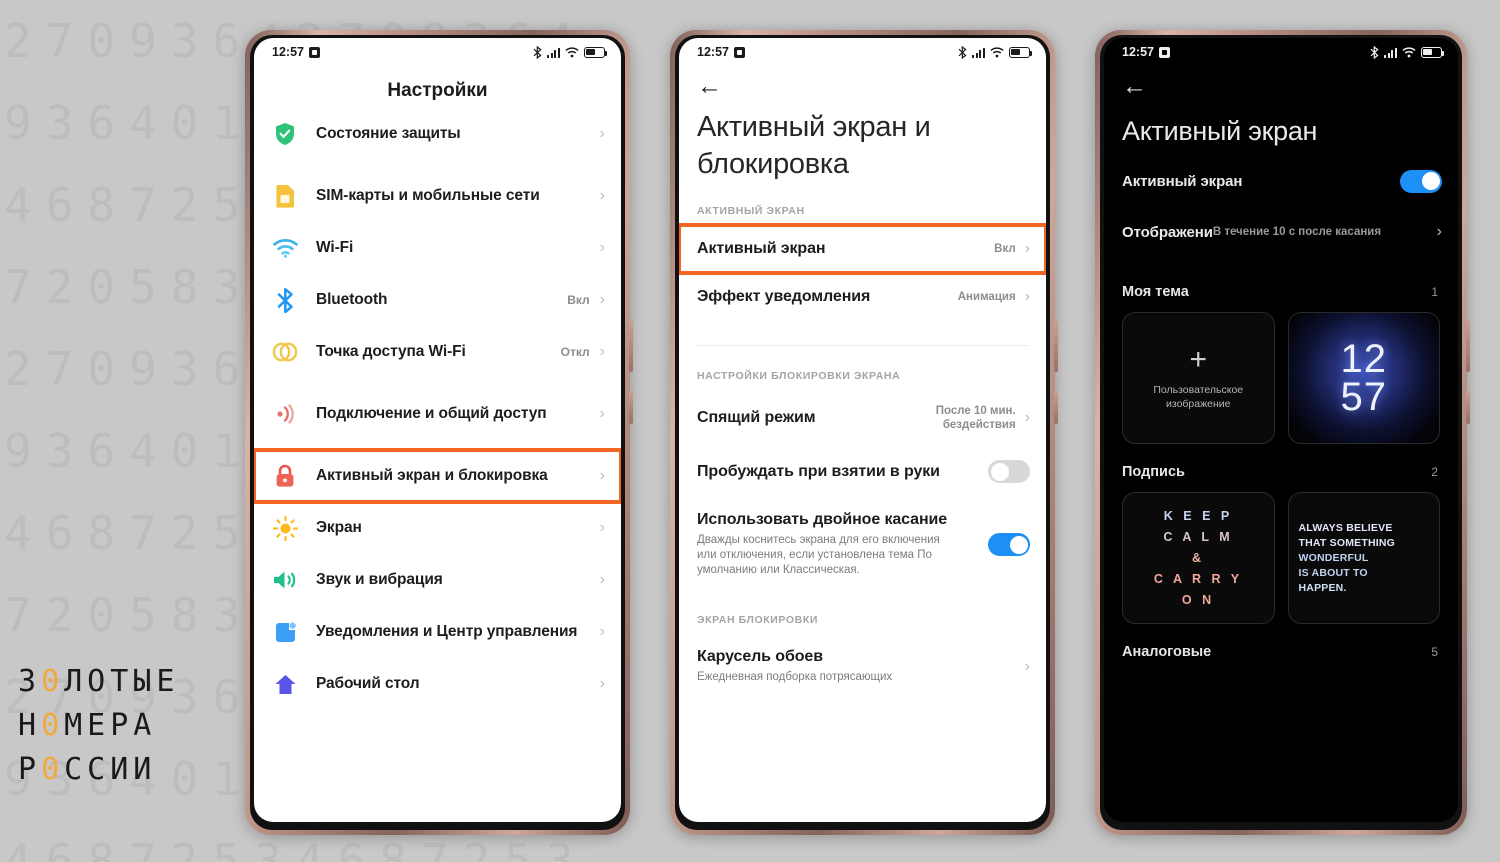 The height and width of the screenshot is (862, 1500). What do you see at coordinates (578, 300) in the screenshot?
I see `settings-item-value: Вкл` at bounding box center [578, 300].